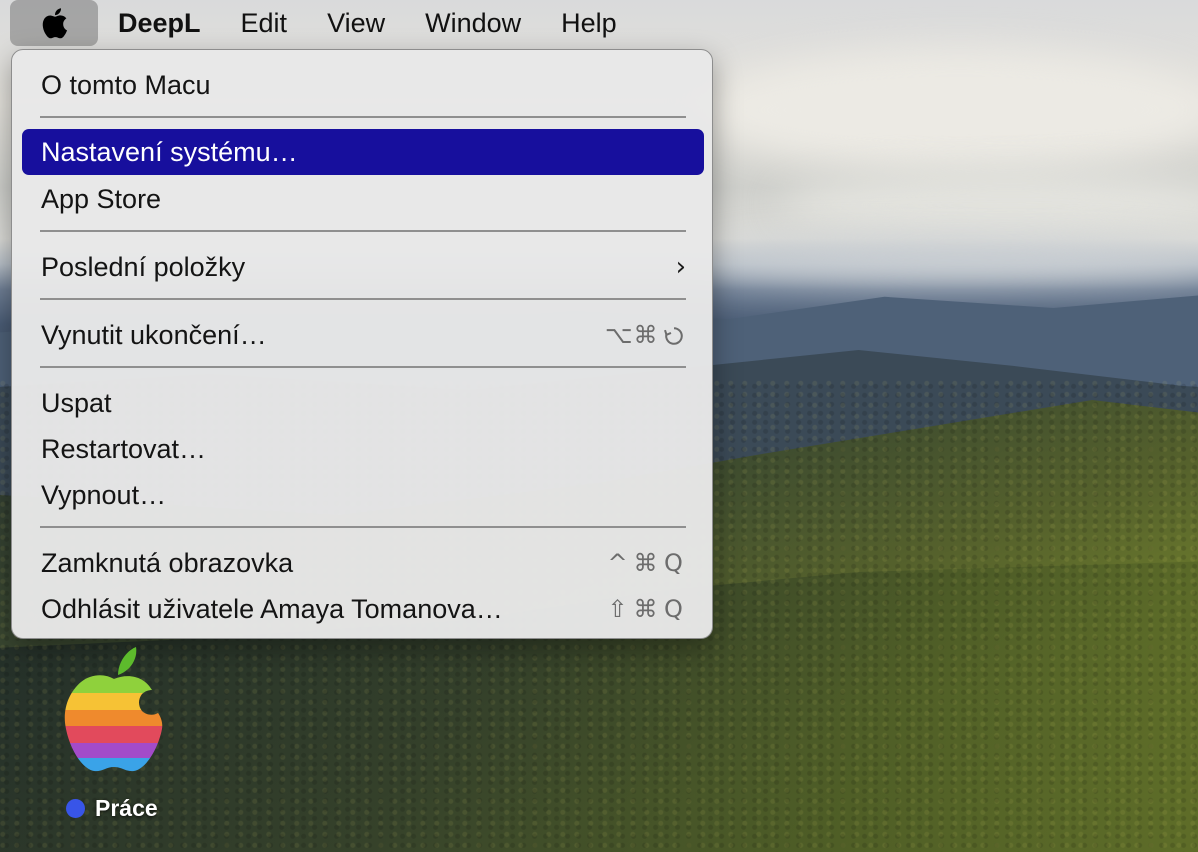 The image size is (1198, 852). I want to click on menubar-app-deepl: DeepL, so click(159, 23).